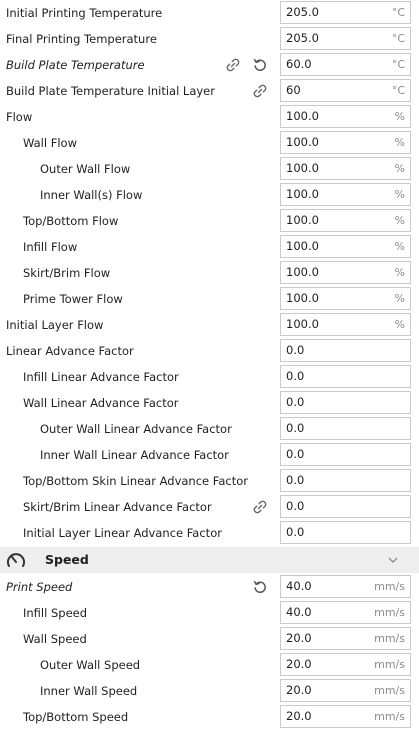  I want to click on setting-row-wall-speed: Wall Speed 20.0 mm/s, so click(209, 639).